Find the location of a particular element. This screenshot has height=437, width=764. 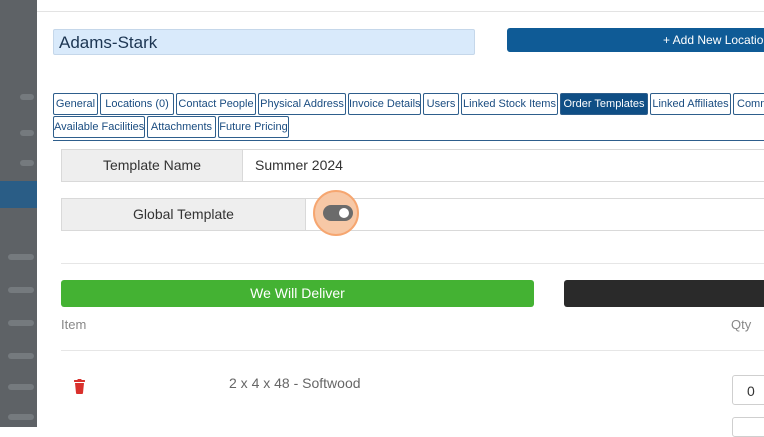

sidebar-active-item is located at coordinates (18, 194).